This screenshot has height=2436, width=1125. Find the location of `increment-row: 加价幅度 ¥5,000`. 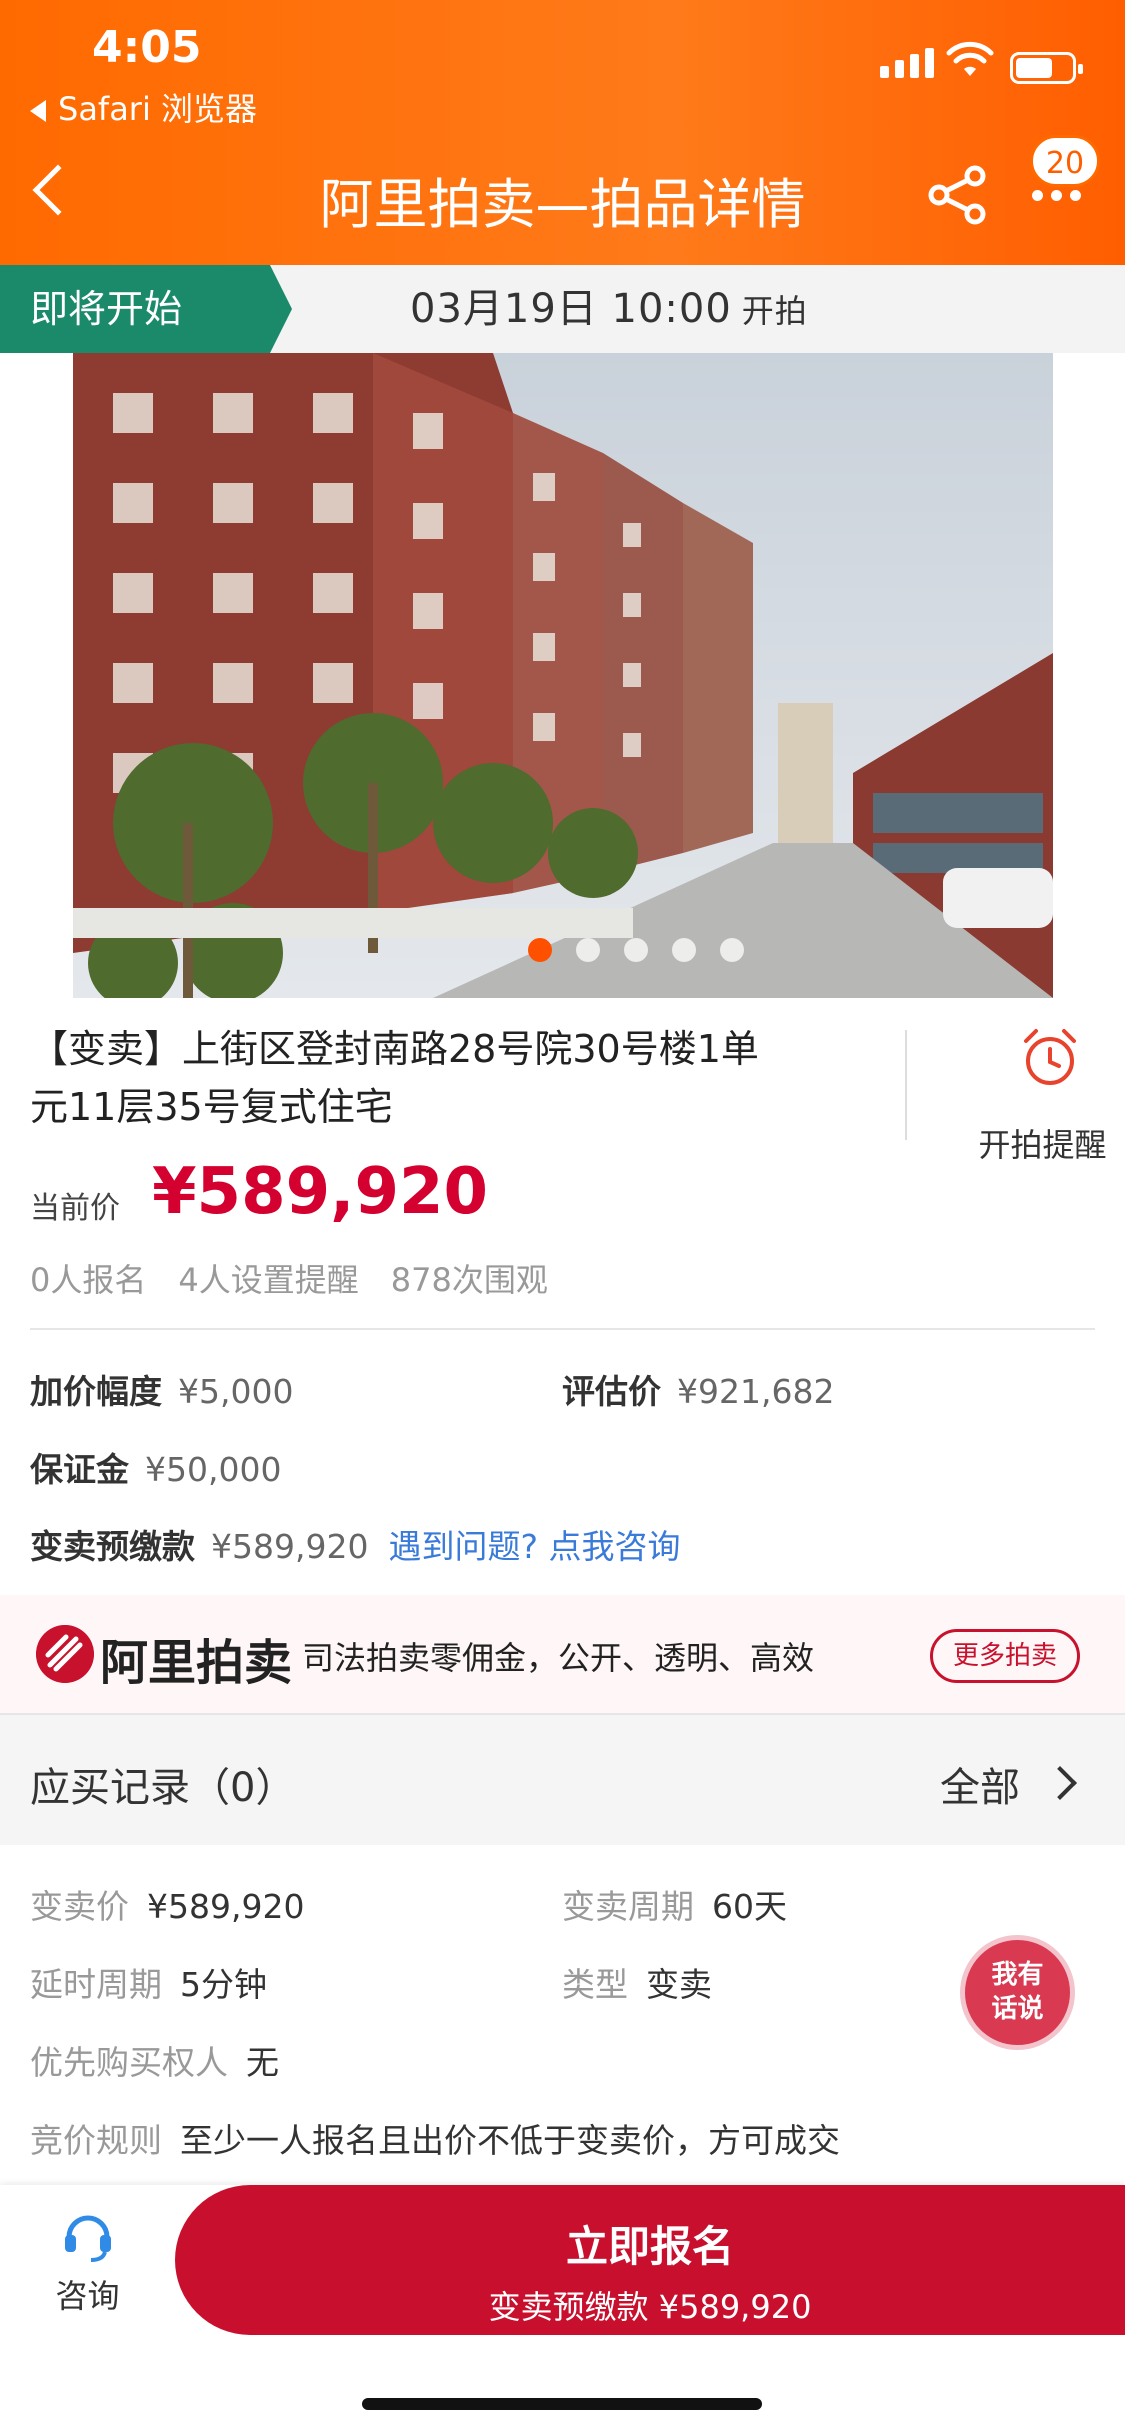

increment-row: 加价幅度 ¥5,000 is located at coordinates (161, 1389).